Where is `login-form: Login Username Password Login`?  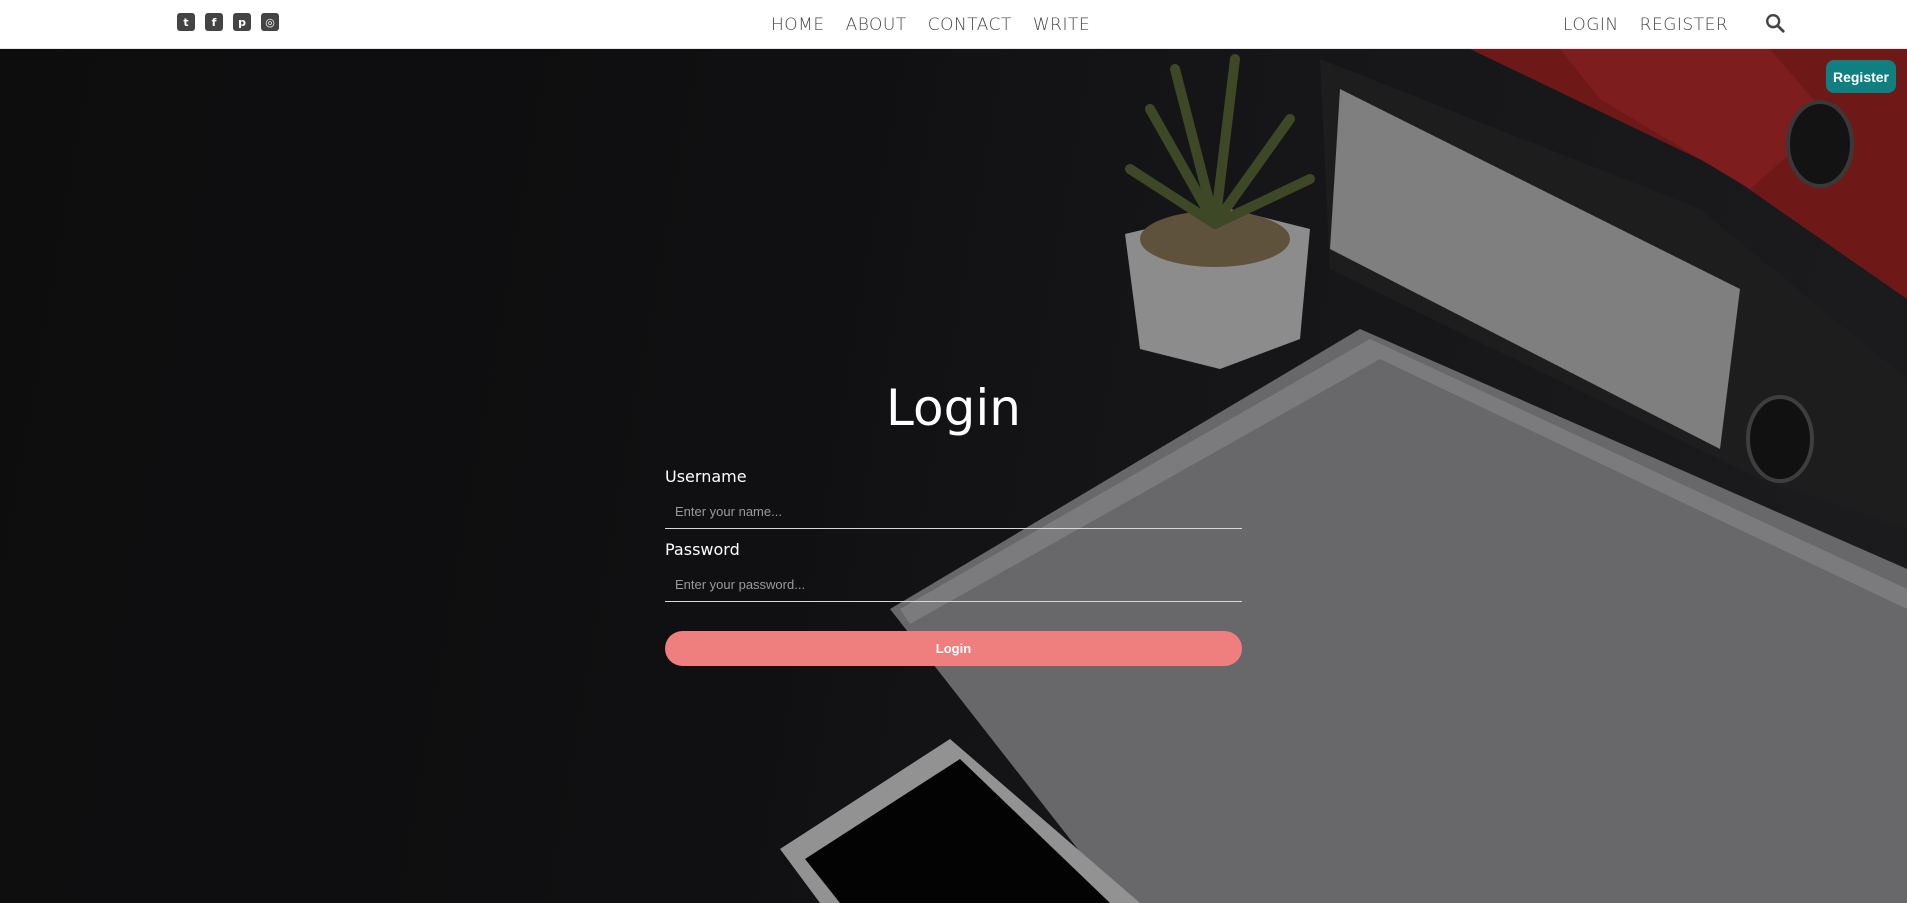
login-form: Login Username Password Login is located at coordinates (953, 522).